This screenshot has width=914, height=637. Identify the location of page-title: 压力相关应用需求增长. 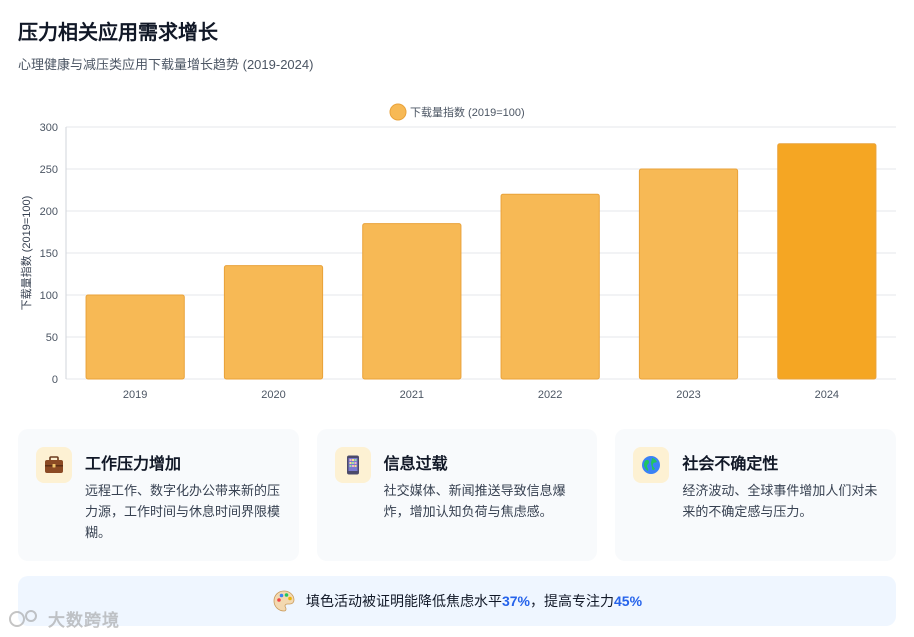
(118, 33).